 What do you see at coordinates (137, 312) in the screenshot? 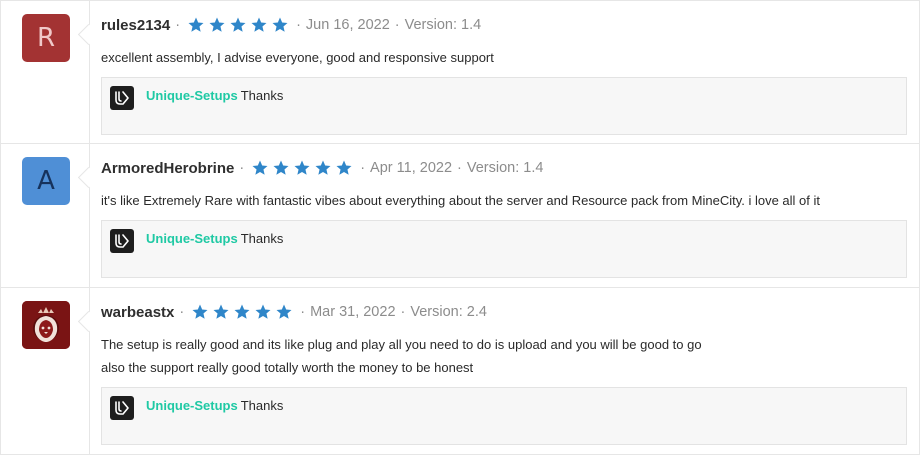
I see `username-link: warbeastx` at bounding box center [137, 312].